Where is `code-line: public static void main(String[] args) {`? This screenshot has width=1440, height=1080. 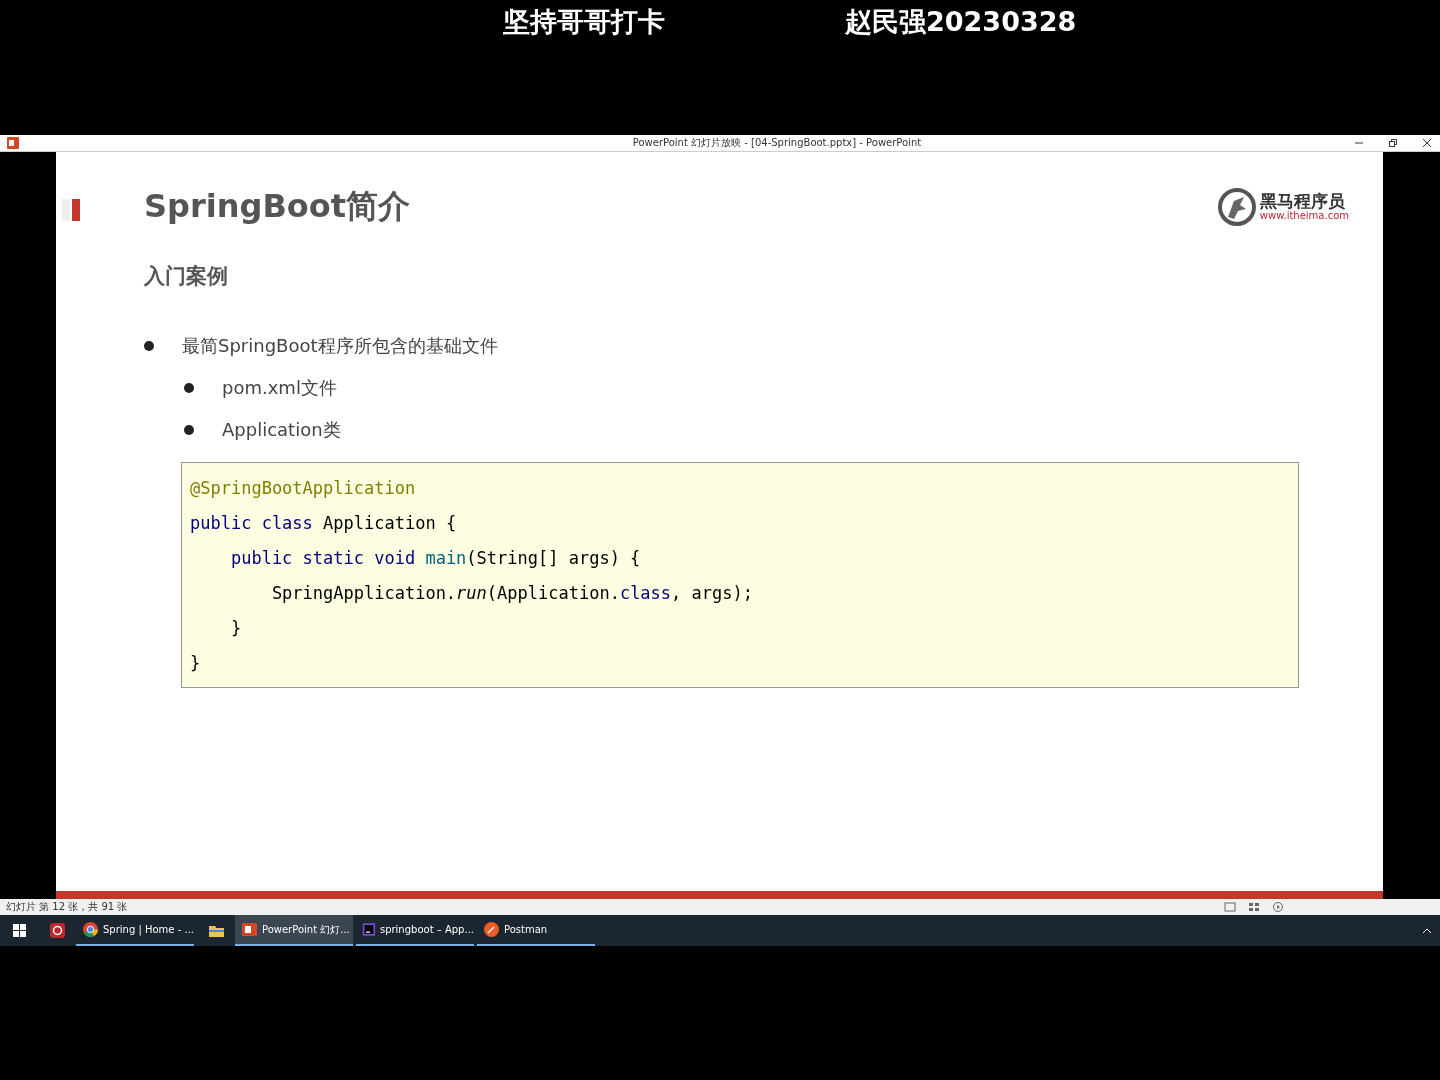
code-line: public static void main(String[] args) { is located at coordinates (435, 558).